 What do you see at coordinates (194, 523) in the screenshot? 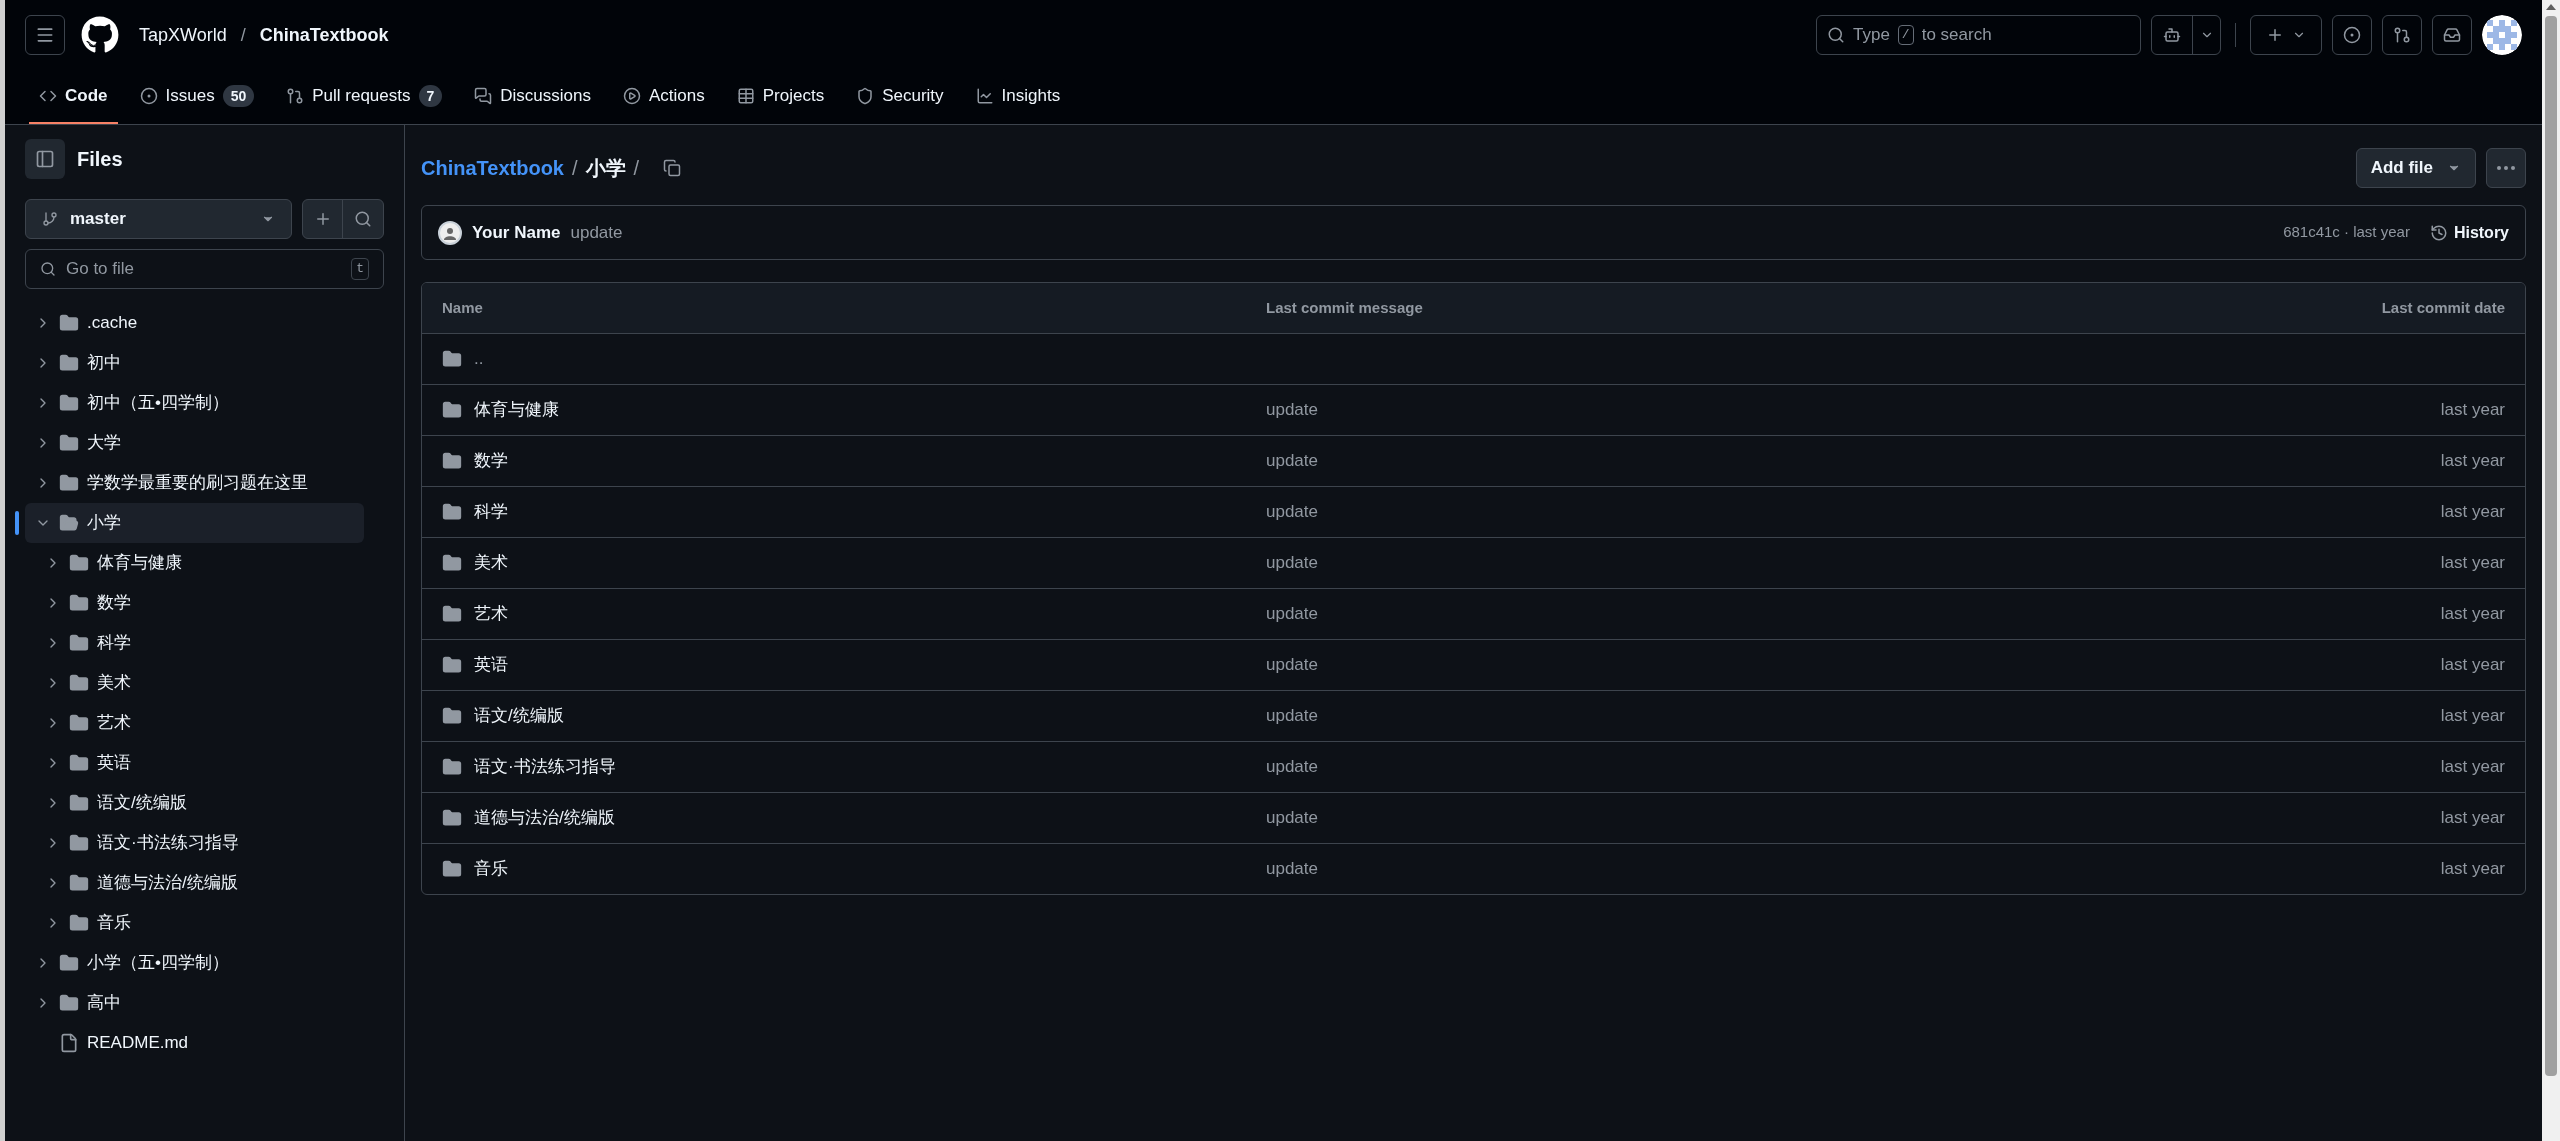
I see `tree-item: 小学` at bounding box center [194, 523].